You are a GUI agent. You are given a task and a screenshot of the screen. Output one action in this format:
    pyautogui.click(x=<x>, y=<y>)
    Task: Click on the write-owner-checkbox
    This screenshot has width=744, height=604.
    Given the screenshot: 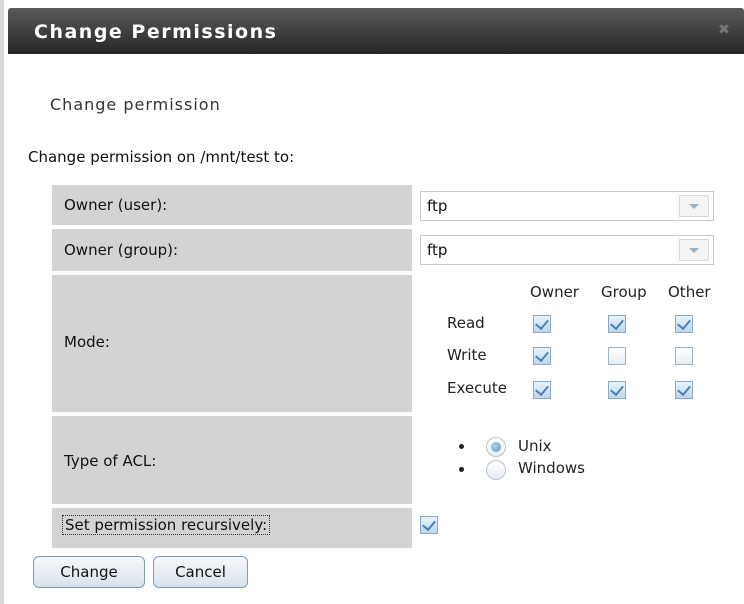 What is the action you would take?
    pyautogui.click(x=542, y=356)
    